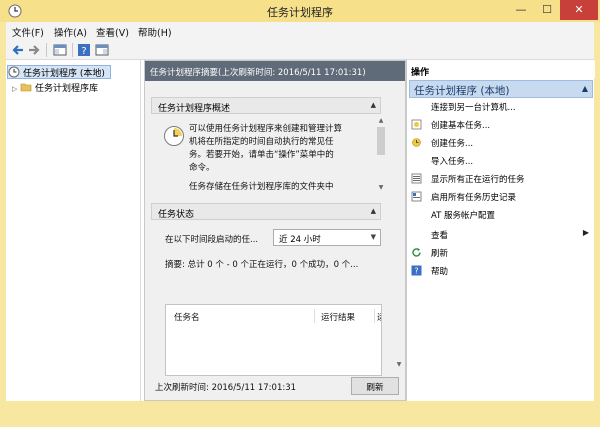 The image size is (600, 427). Describe the element at coordinates (379, 317) in the screenshot. I see `column-header-run-partial: 运` at that location.